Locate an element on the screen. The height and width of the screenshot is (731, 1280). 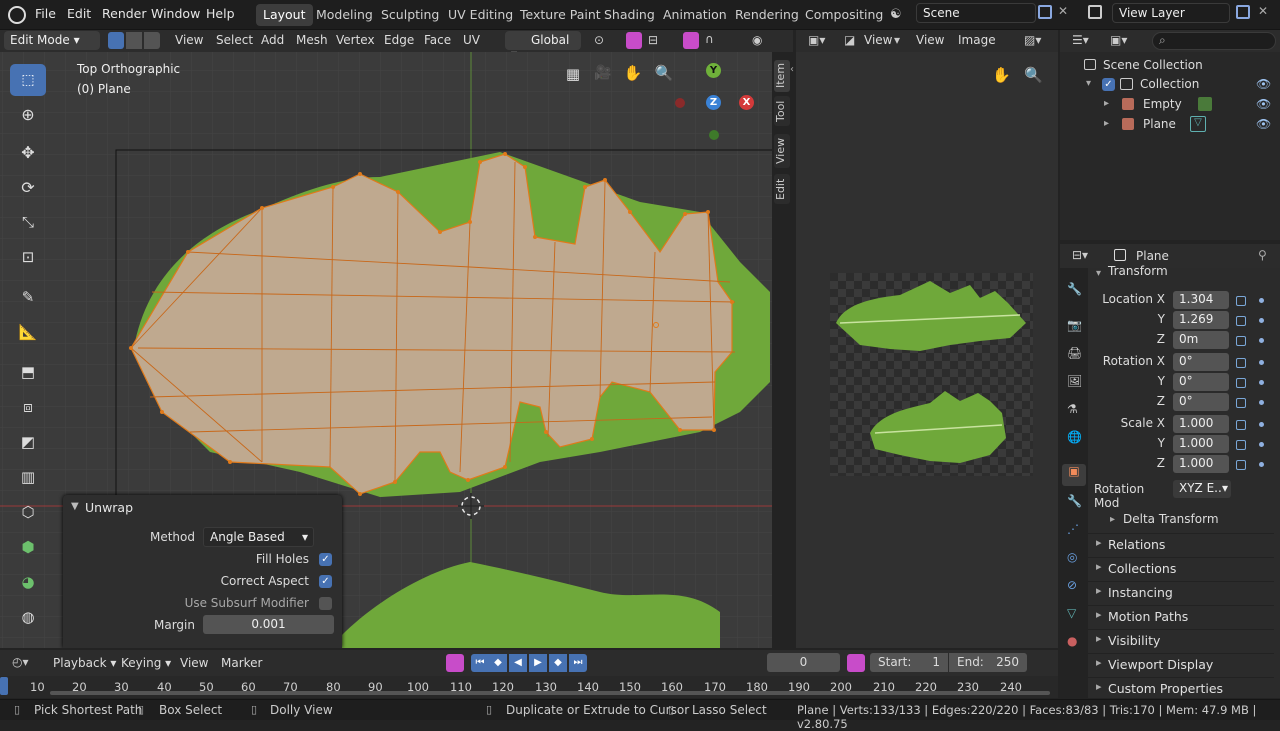
texture-image is located at coordinates (931, 374).